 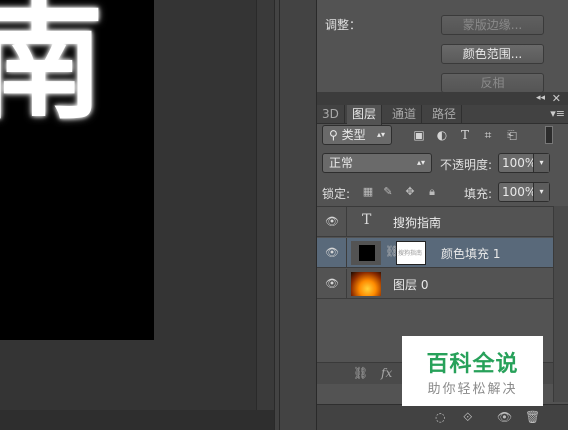 I want to click on canvas-glyph: 南, so click(x=52, y=68).